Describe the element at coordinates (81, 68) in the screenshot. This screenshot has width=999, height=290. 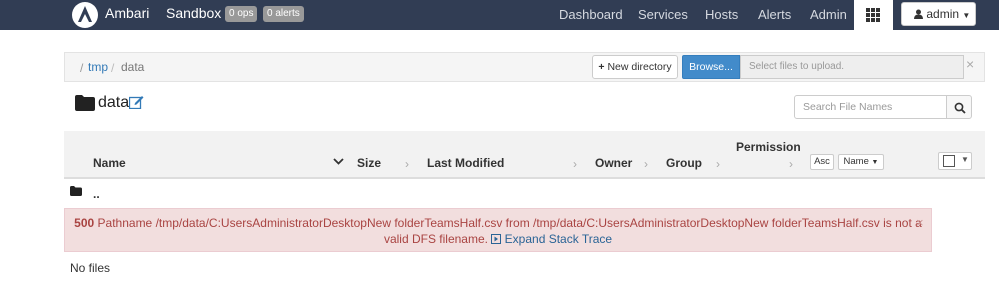
I see `breadcrumb-root: /` at that location.